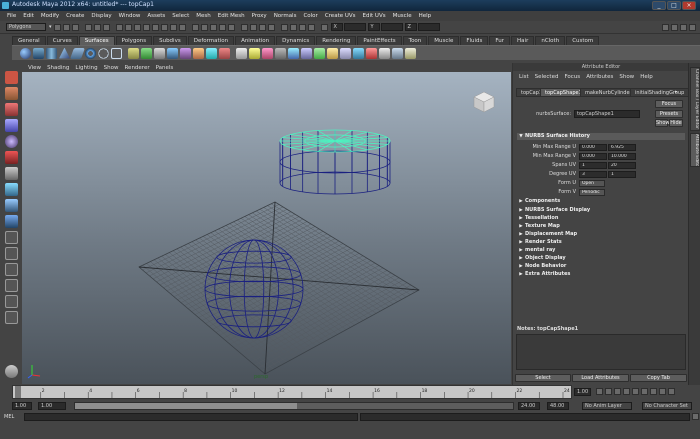  Describe the element at coordinates (66, 27) in the screenshot. I see `open-scene-icon` at that location.